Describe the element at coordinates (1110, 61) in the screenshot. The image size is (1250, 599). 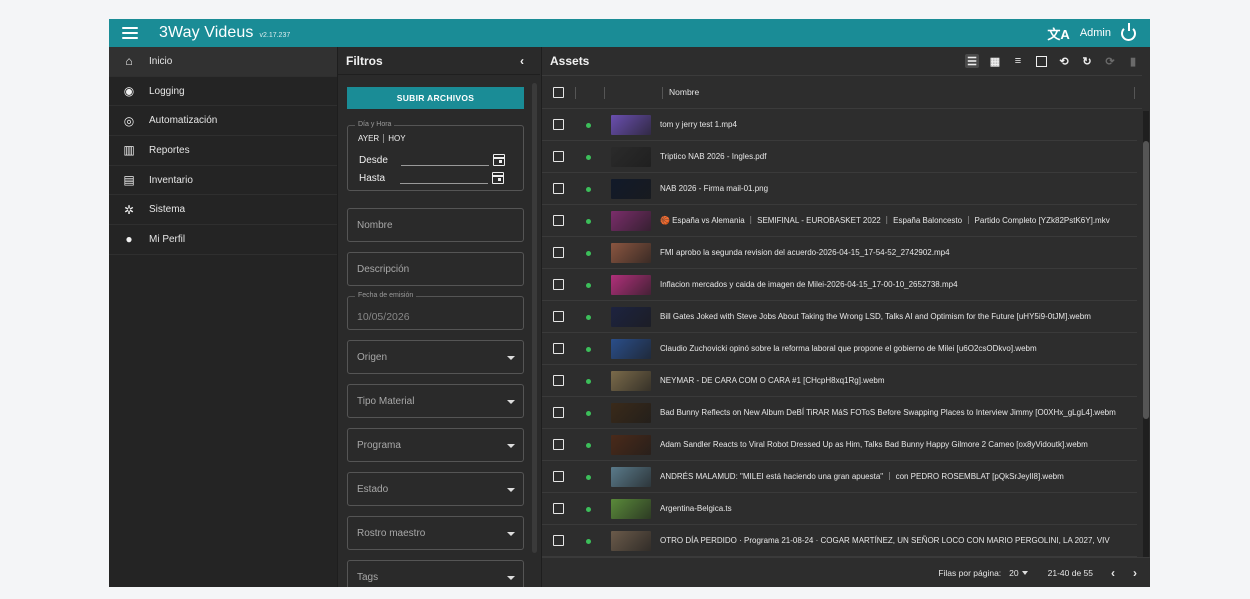
I see `sync-icon: ⟳` at that location.